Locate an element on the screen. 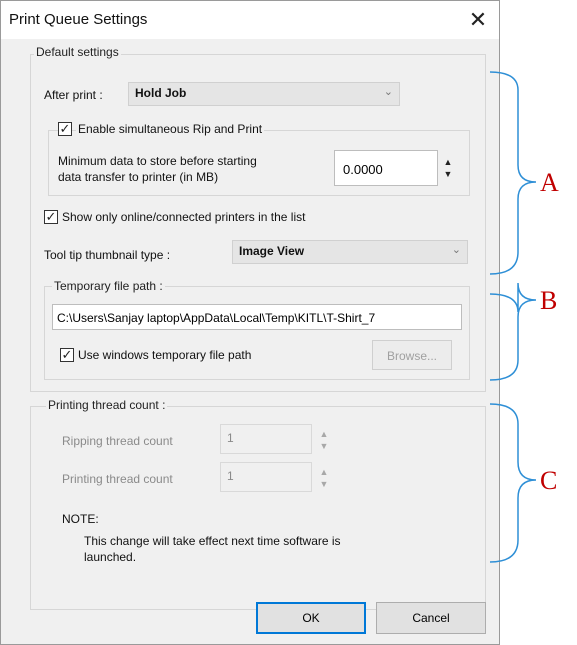  bracket-a is located at coordinates (513, 173).